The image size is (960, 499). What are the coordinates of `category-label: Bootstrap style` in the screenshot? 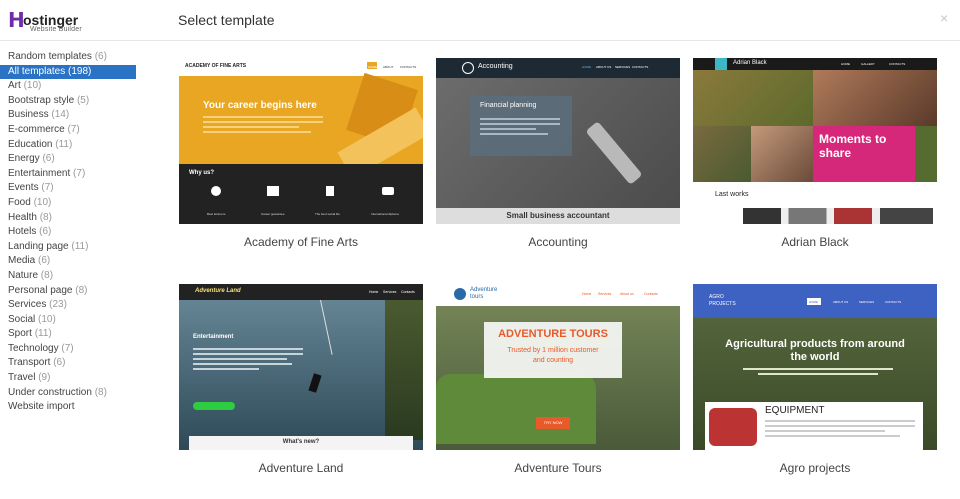 It's located at (41, 100).